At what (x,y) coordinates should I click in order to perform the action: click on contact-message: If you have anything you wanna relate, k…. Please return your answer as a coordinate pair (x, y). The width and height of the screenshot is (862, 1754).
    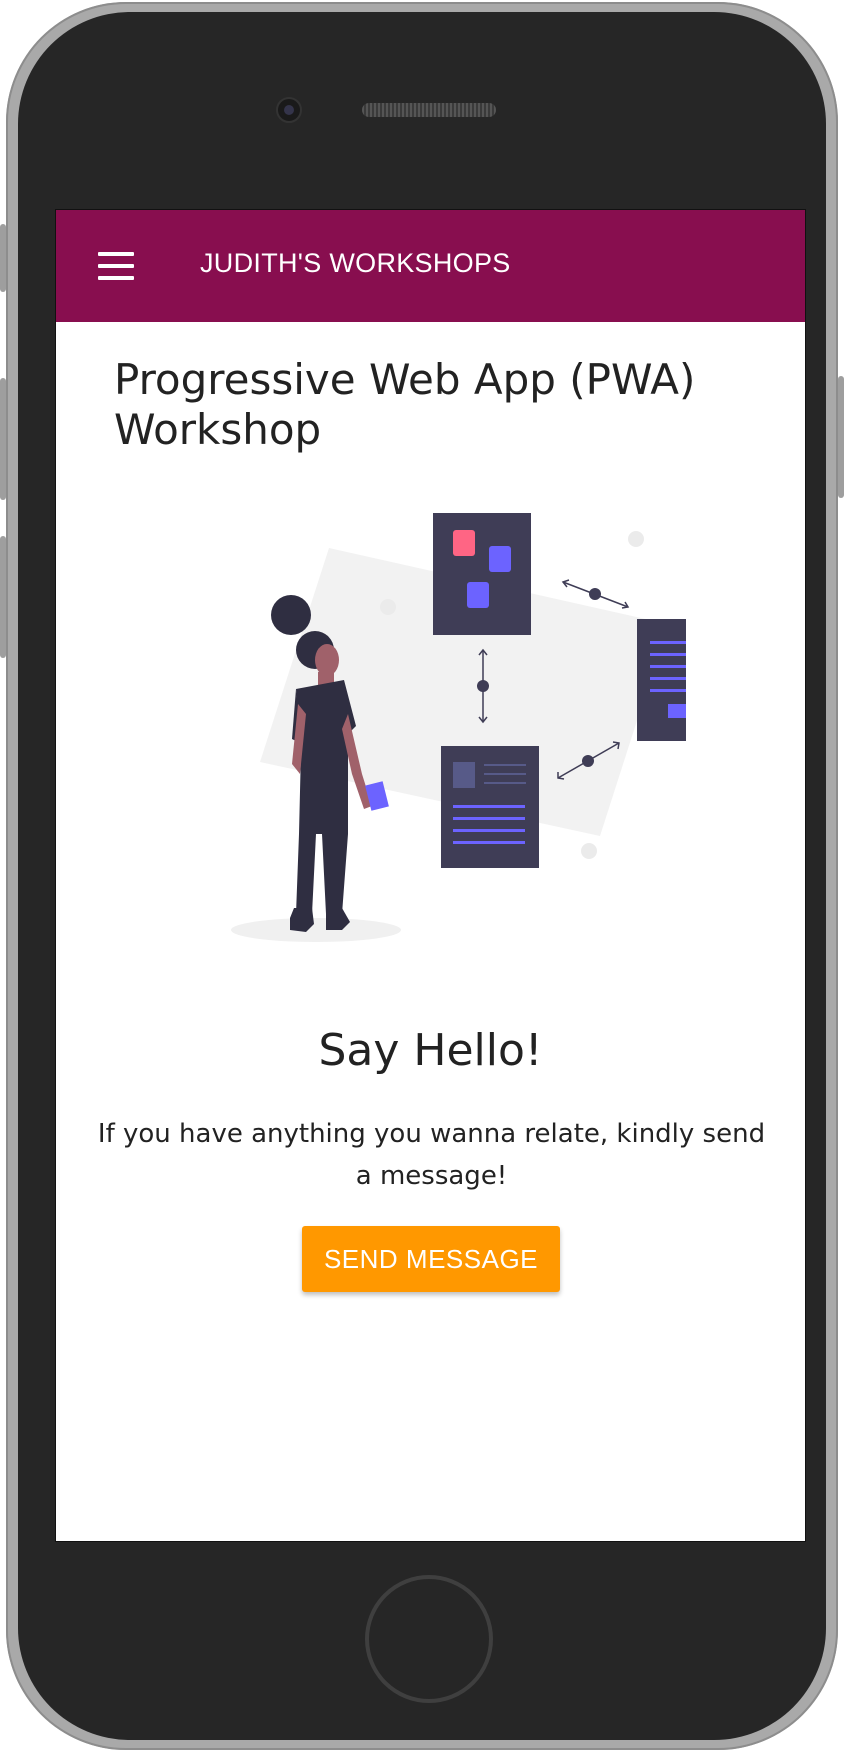
    Looking at the image, I should click on (431, 1155).